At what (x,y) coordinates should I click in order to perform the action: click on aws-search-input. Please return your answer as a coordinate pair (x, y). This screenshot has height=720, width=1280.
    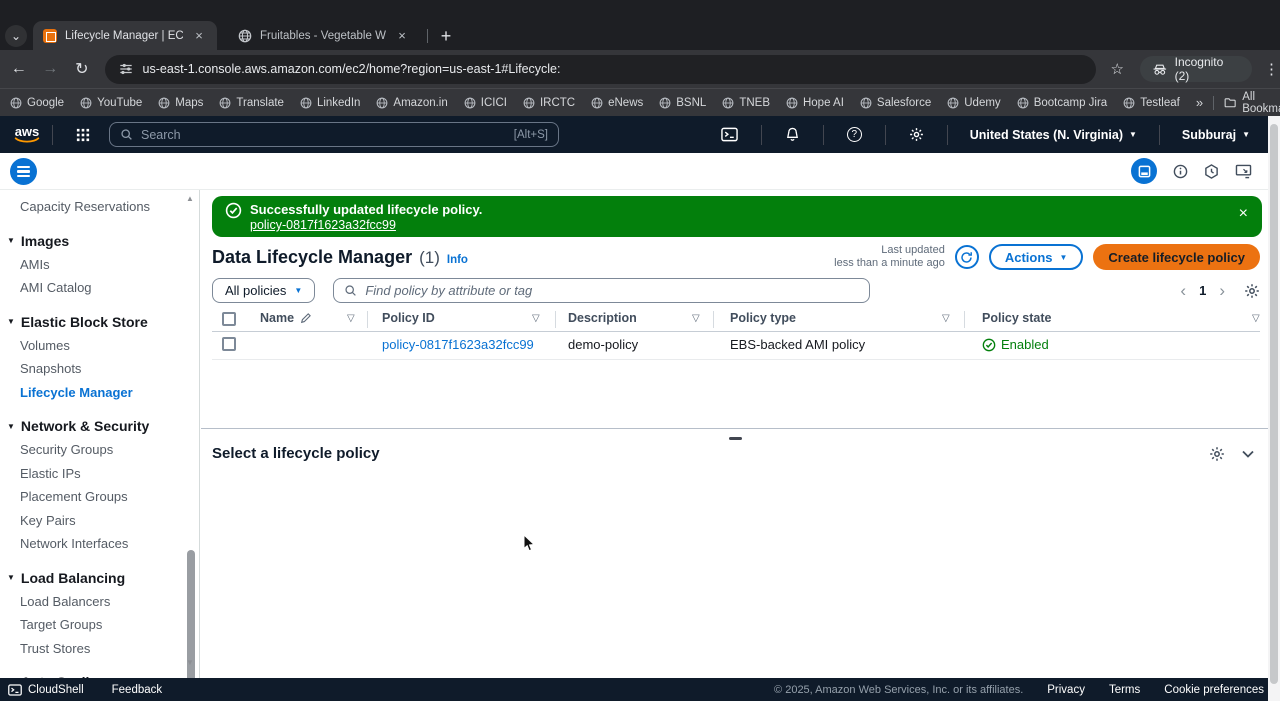
    Looking at the image, I should click on (323, 134).